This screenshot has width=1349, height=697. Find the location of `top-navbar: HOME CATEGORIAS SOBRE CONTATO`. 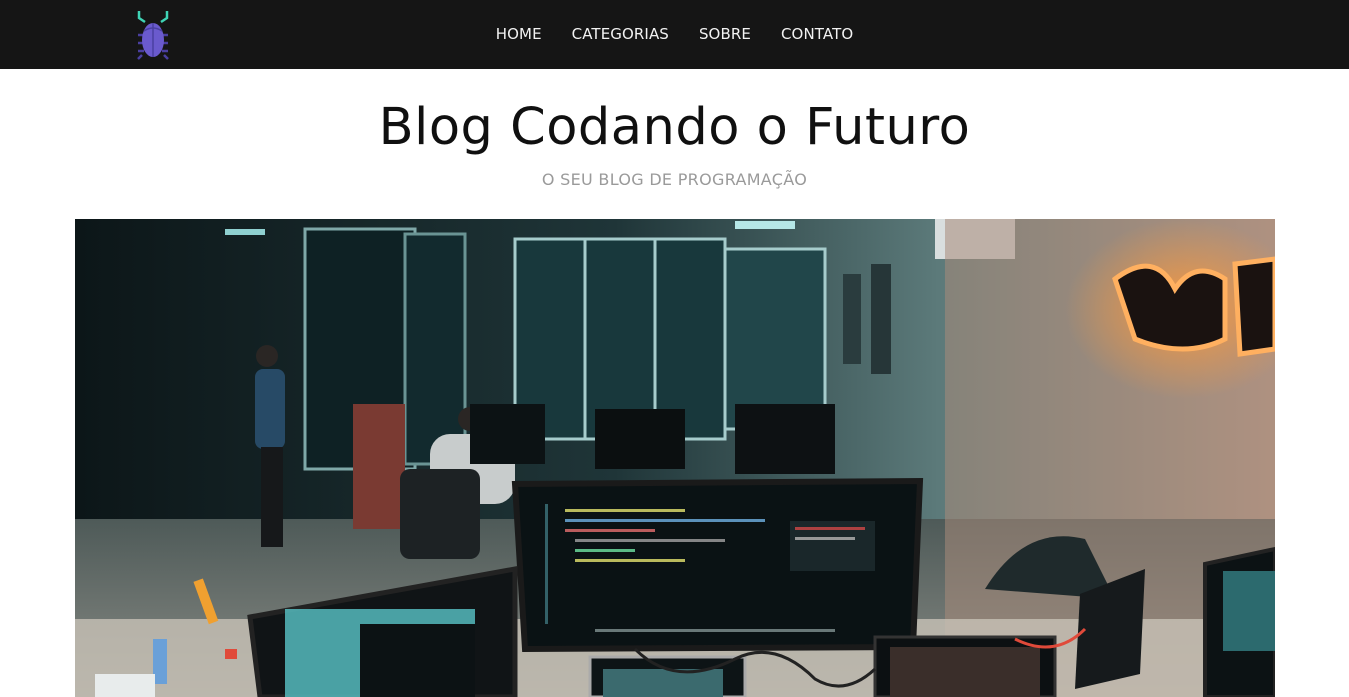

top-navbar: HOME CATEGORIAS SOBRE CONTATO is located at coordinates (674, 34).